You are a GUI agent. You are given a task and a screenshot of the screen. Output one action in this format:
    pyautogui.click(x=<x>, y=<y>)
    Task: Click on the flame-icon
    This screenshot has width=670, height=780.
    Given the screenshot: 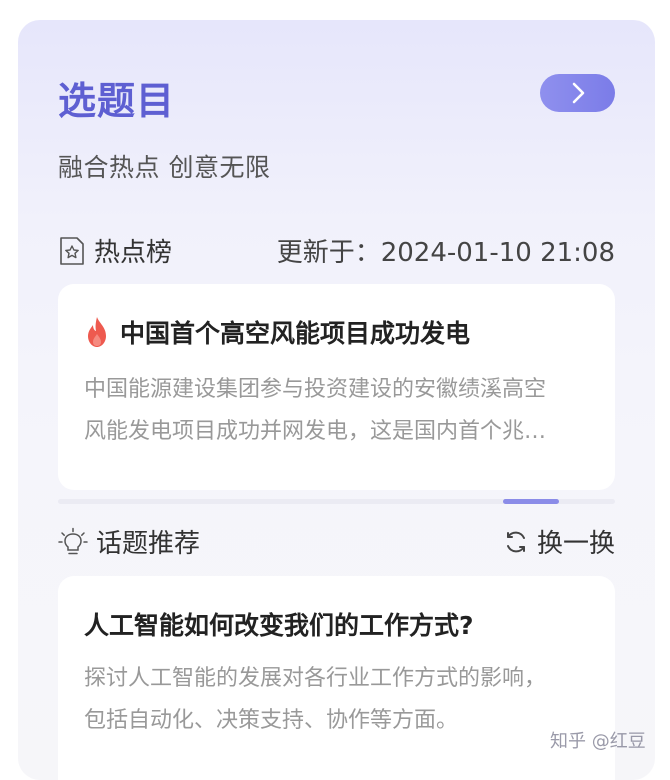 What is the action you would take?
    pyautogui.click(x=97, y=332)
    